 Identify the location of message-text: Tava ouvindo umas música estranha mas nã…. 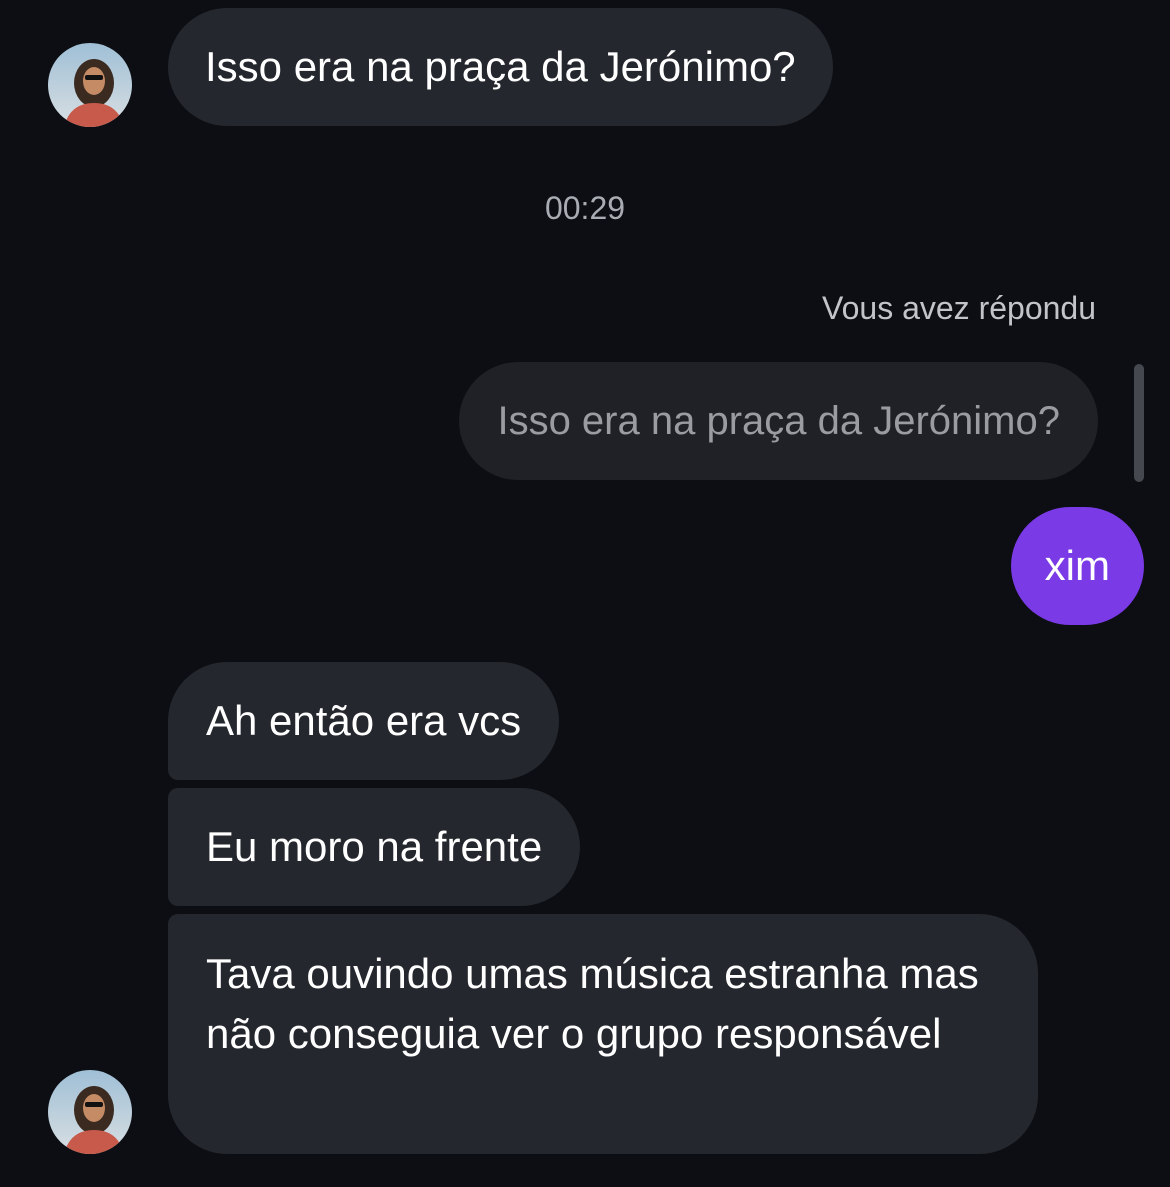
(592, 1003).